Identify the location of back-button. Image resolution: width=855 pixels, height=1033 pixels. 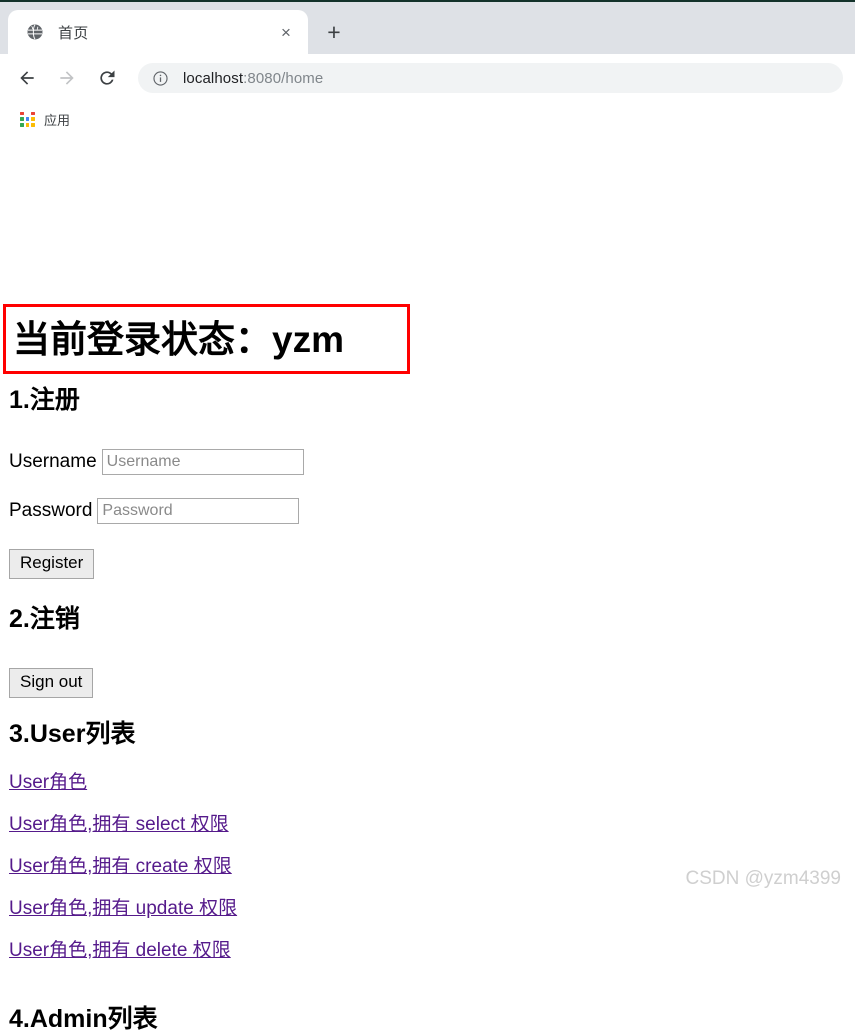
(27, 78).